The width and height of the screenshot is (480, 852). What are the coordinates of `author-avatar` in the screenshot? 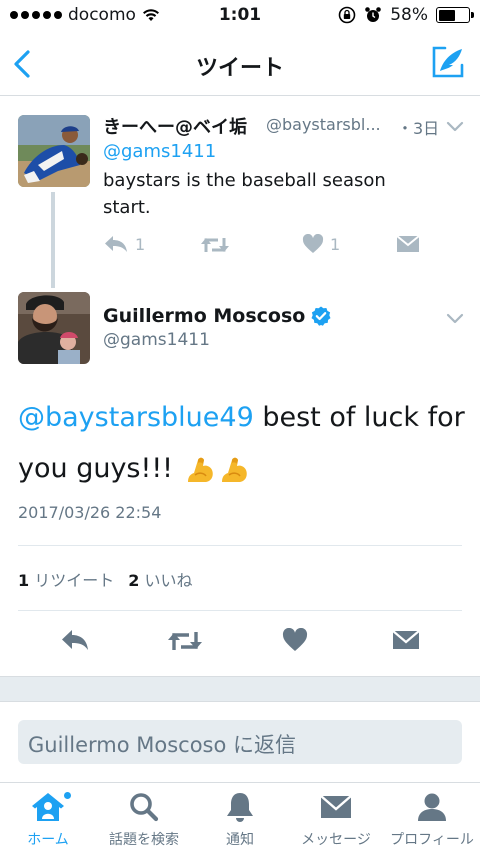 It's located at (54, 328).